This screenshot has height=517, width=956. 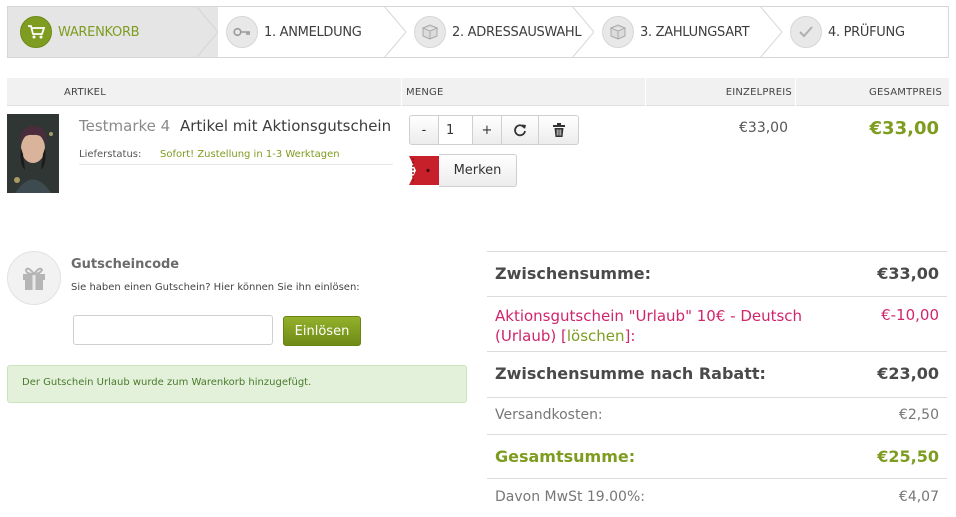 What do you see at coordinates (424, 170) in the screenshot?
I see `bookmark-flag-icon` at bounding box center [424, 170].